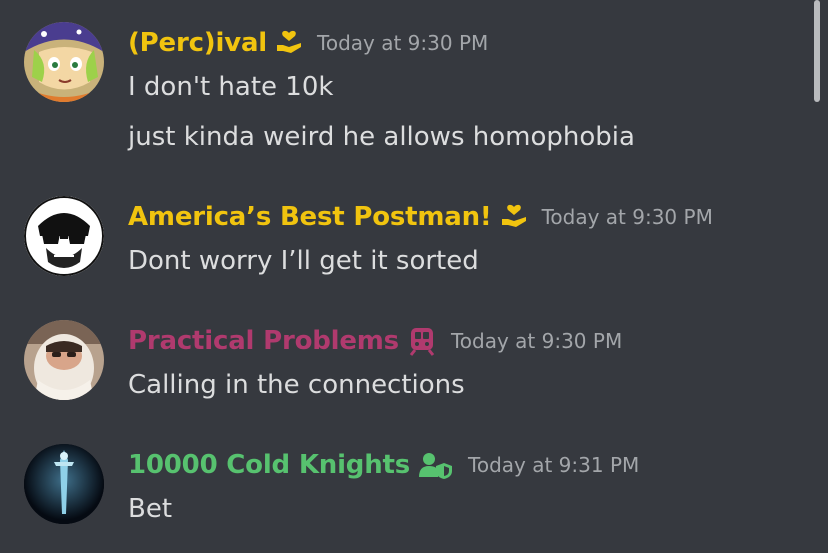 This screenshot has width=828, height=553. I want to click on message-text: just kinda weird he allows homophobia, so click(381, 137).